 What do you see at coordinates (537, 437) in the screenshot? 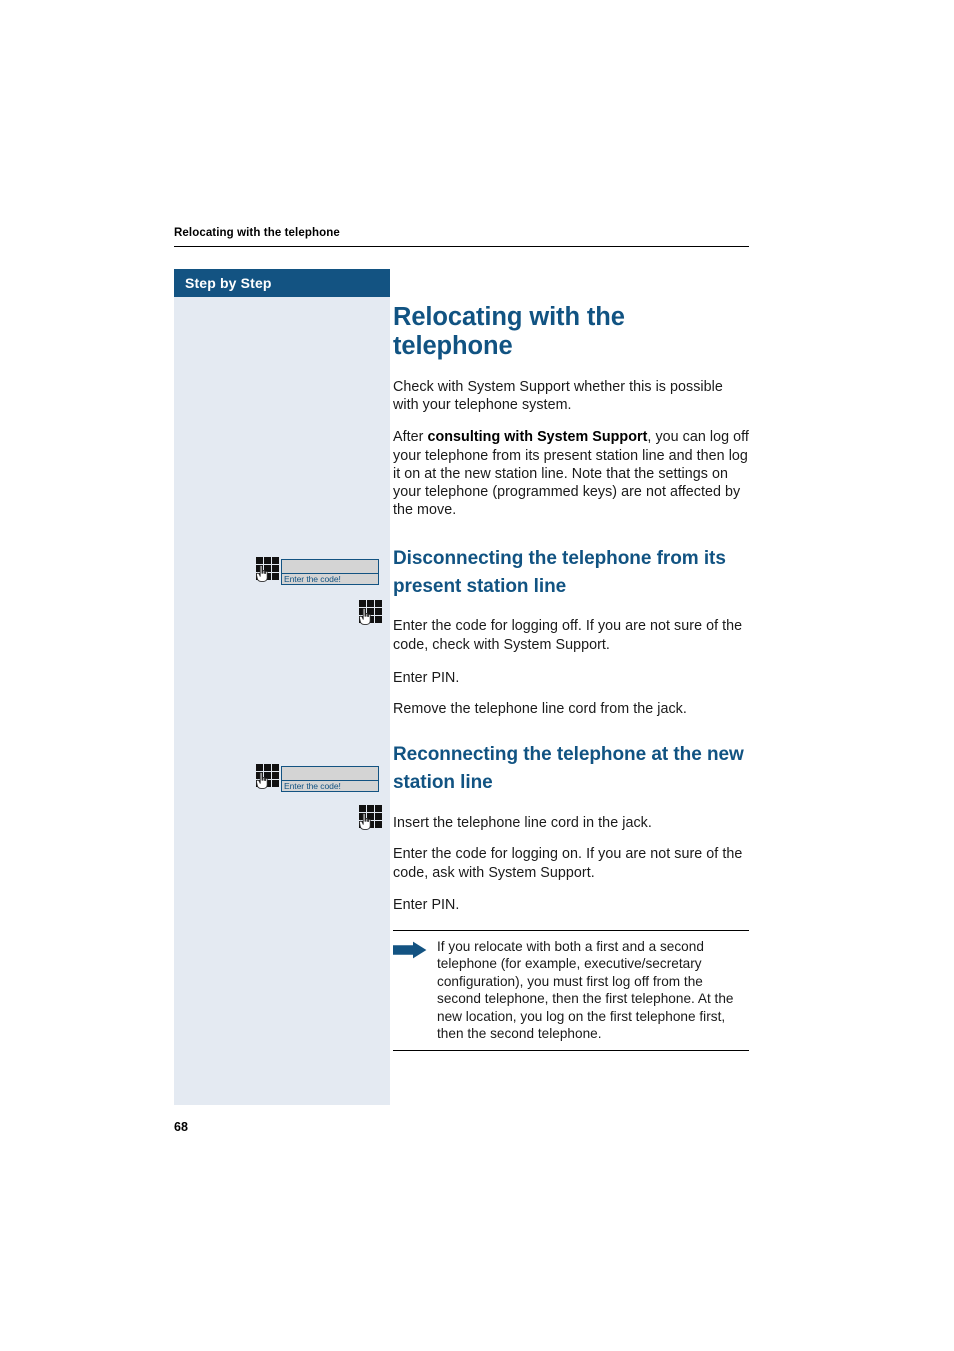
I see `intro-bold-run: consulting with System Support` at bounding box center [537, 437].